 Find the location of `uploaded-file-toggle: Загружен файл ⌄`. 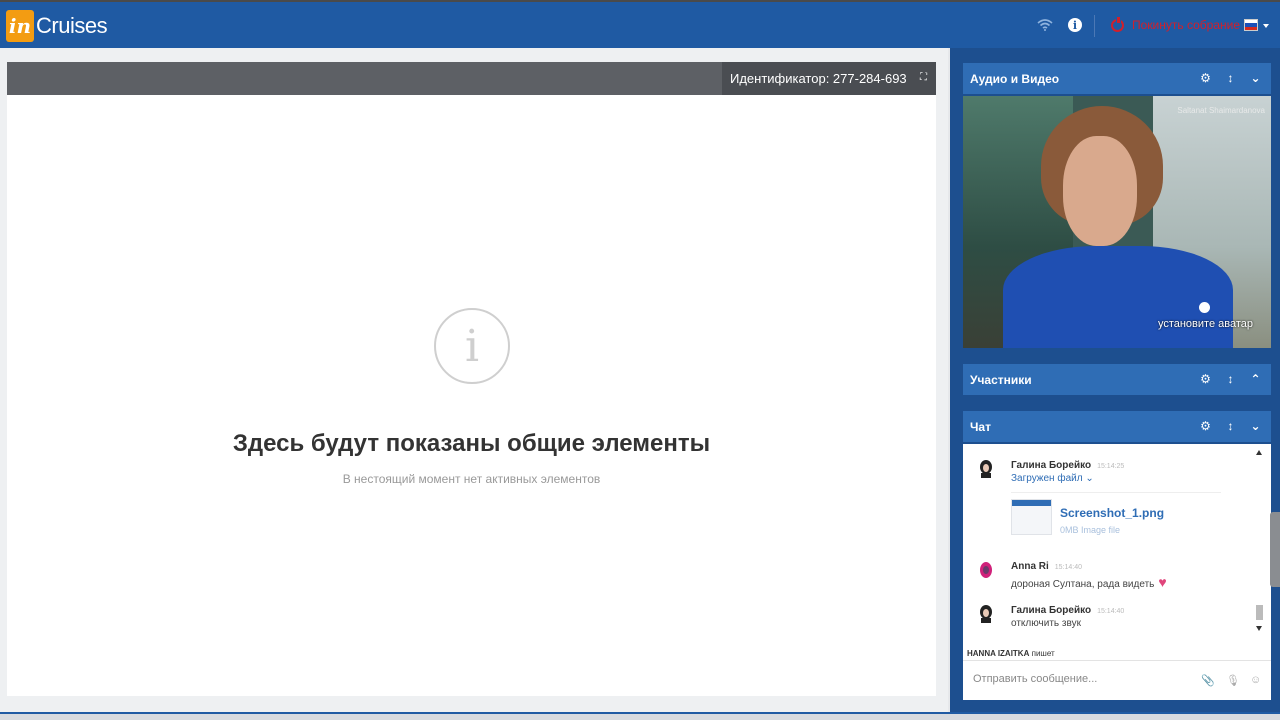

uploaded-file-toggle: Загружен файл ⌄ is located at coordinates (1052, 478).